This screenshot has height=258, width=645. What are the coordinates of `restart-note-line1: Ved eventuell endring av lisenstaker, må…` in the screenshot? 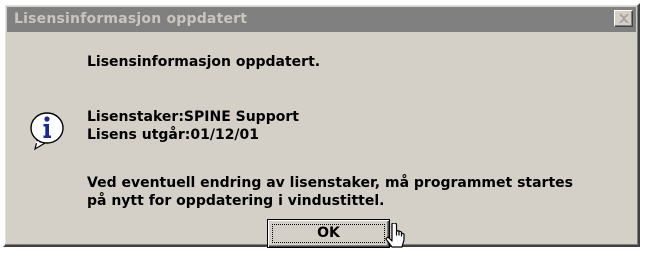 It's located at (330, 183).